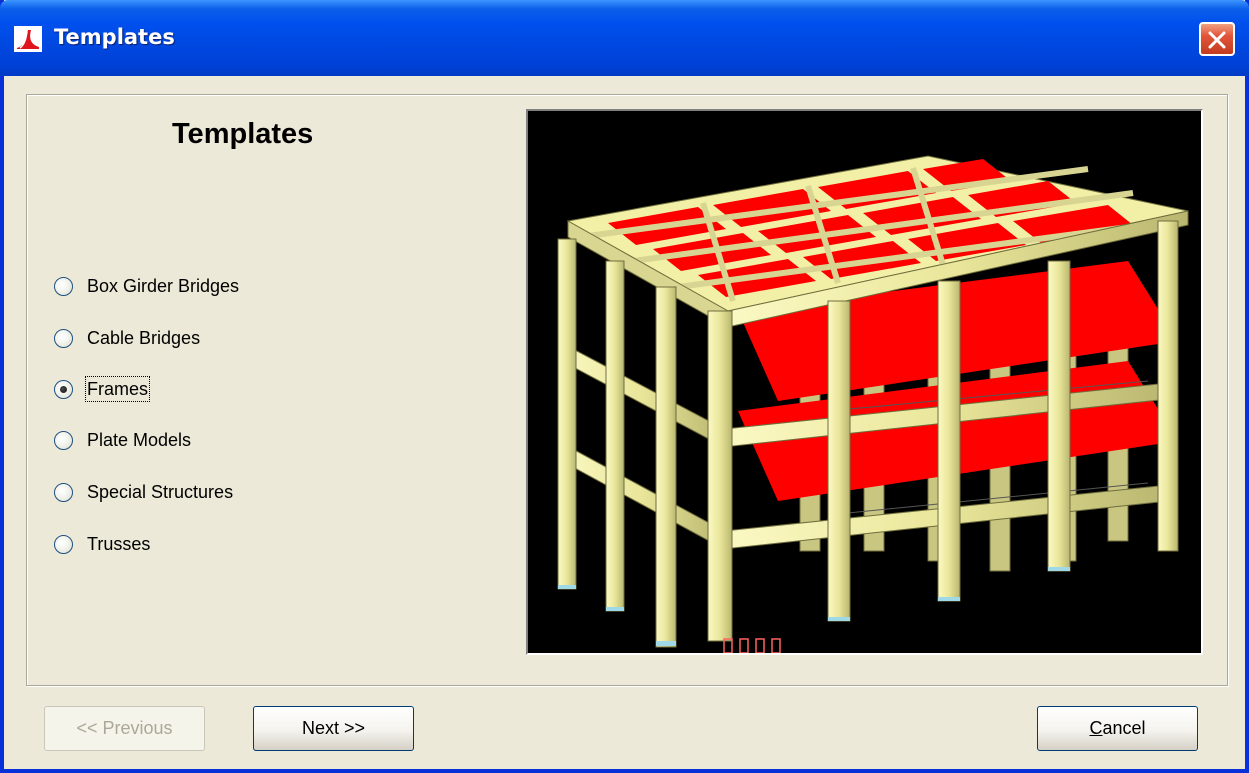 Image resolution: width=1249 pixels, height=773 pixels. Describe the element at coordinates (333, 728) in the screenshot. I see `next-button: Next >>` at that location.